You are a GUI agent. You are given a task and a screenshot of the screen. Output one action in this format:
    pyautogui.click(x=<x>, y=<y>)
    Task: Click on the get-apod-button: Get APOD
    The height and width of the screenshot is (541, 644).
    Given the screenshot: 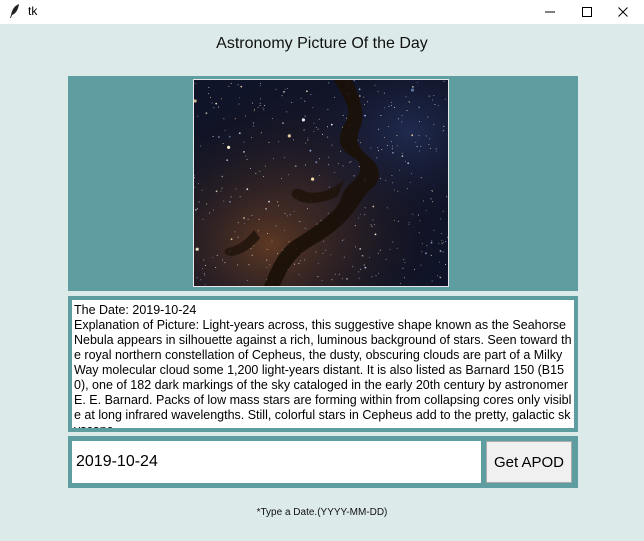 What is the action you would take?
    pyautogui.click(x=529, y=462)
    